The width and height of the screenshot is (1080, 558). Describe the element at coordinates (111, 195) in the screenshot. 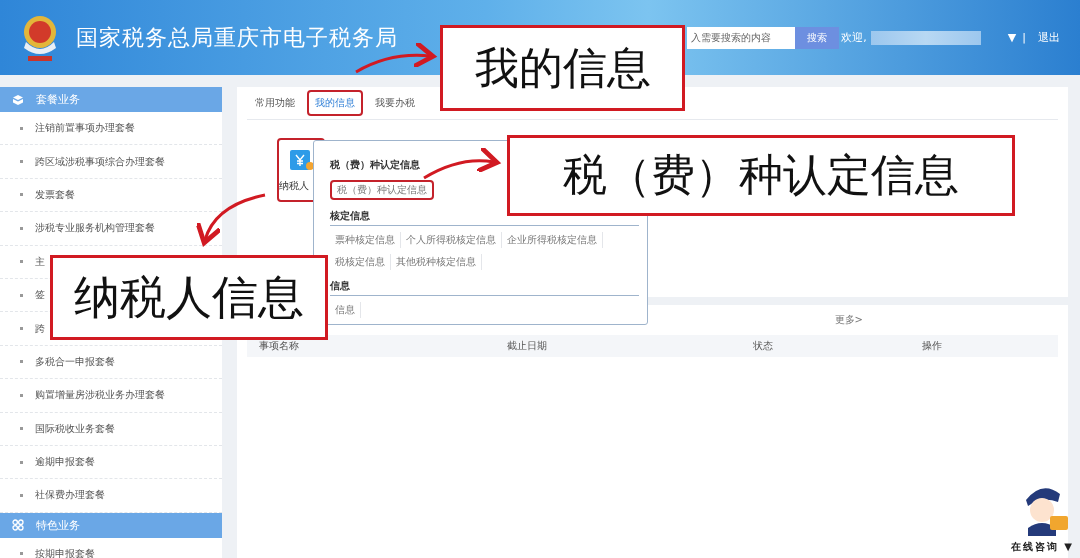

I see `sidebar-item: 发票套餐` at that location.